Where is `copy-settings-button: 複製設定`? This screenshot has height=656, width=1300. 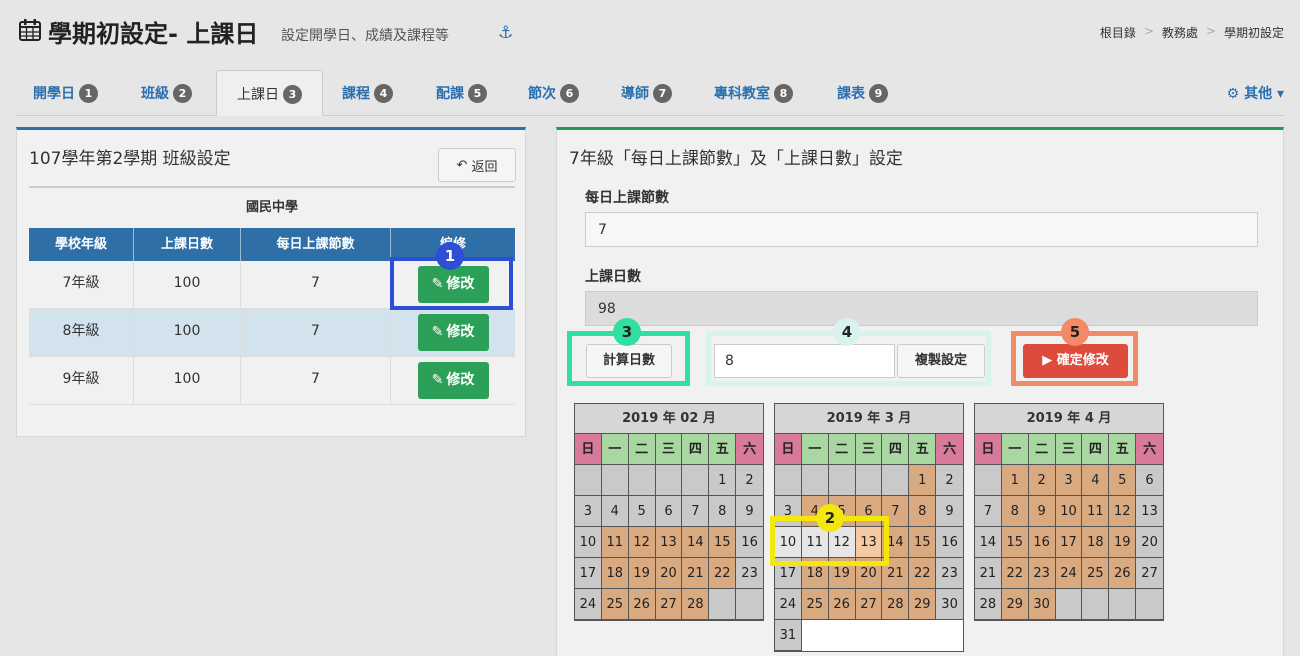
copy-settings-button: 複製設定 is located at coordinates (941, 361).